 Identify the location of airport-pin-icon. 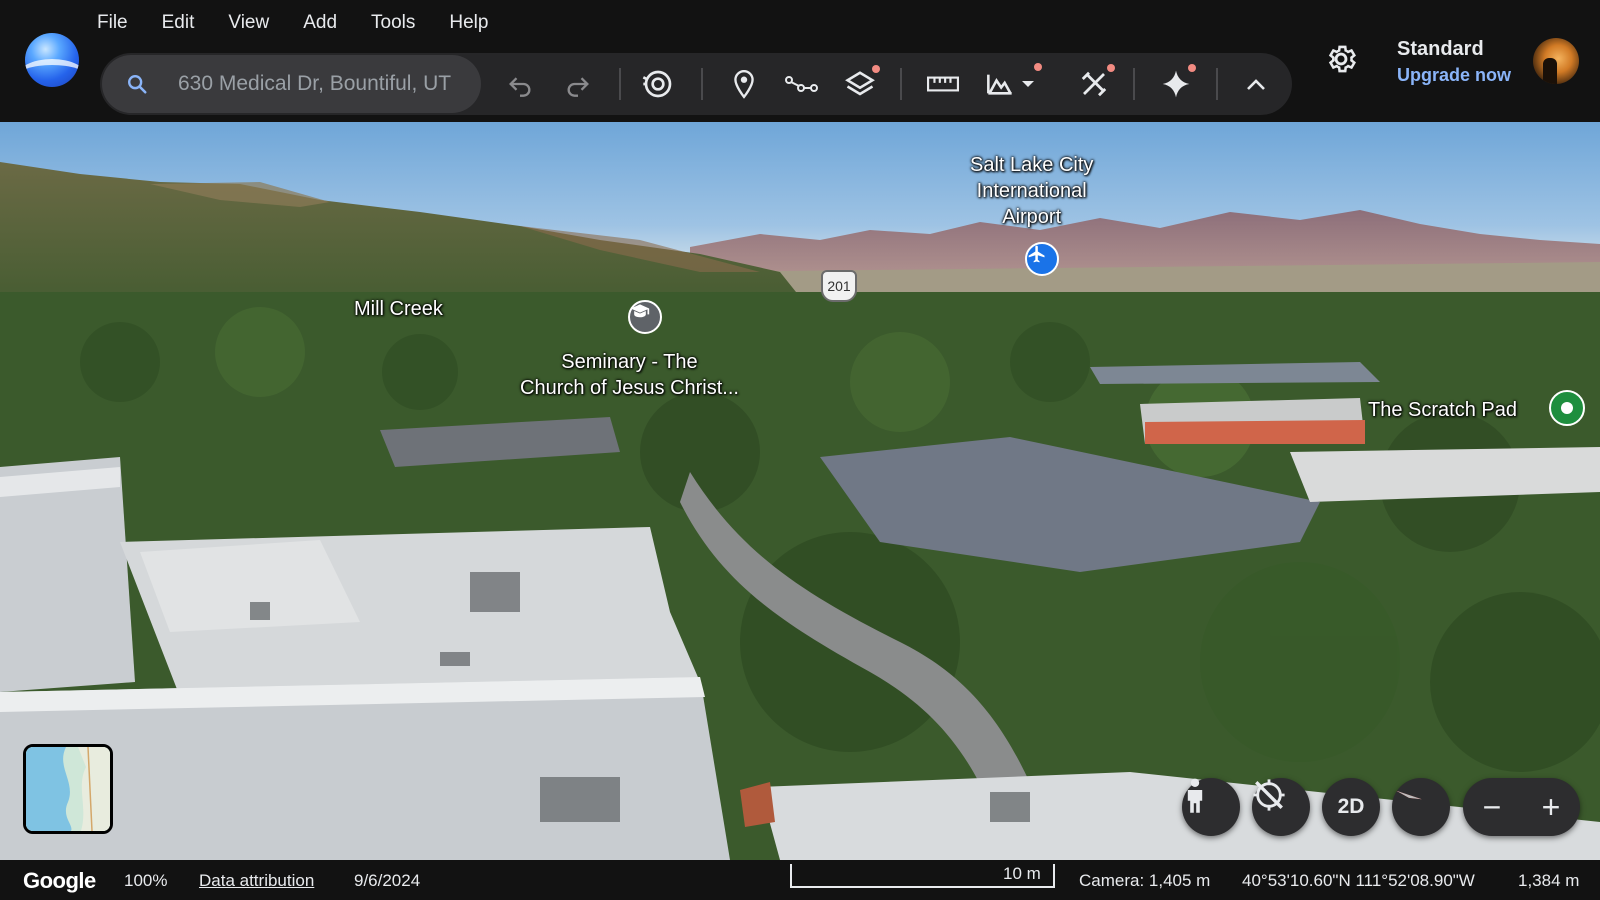
(1042, 259).